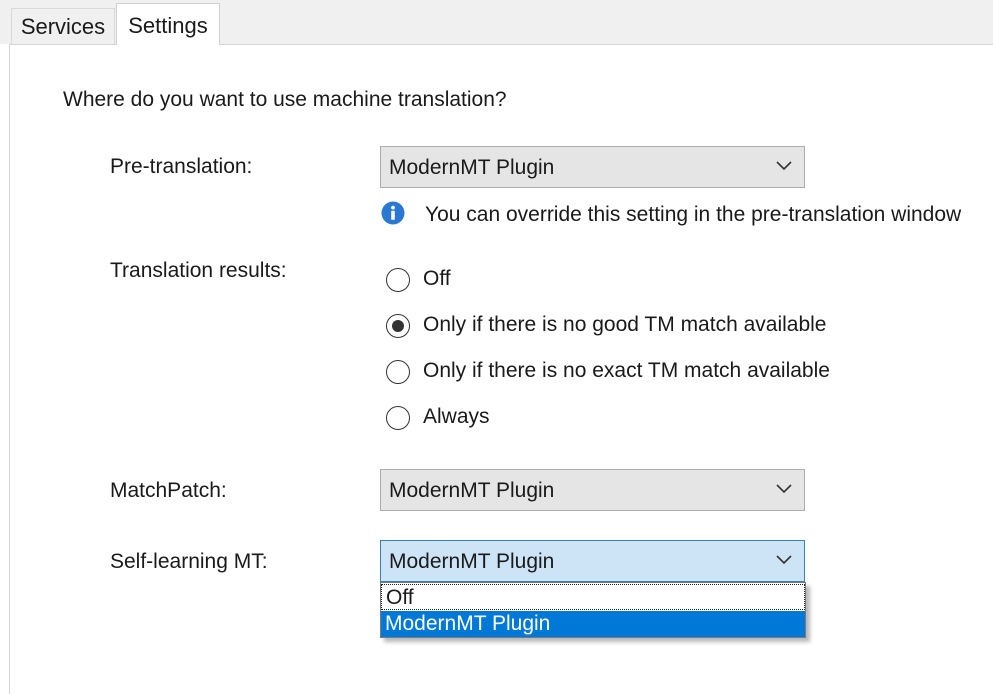 Image resolution: width=993 pixels, height=694 pixels. What do you see at coordinates (472, 561) in the screenshot?
I see `self-learning-value: ModernMT Plugin` at bounding box center [472, 561].